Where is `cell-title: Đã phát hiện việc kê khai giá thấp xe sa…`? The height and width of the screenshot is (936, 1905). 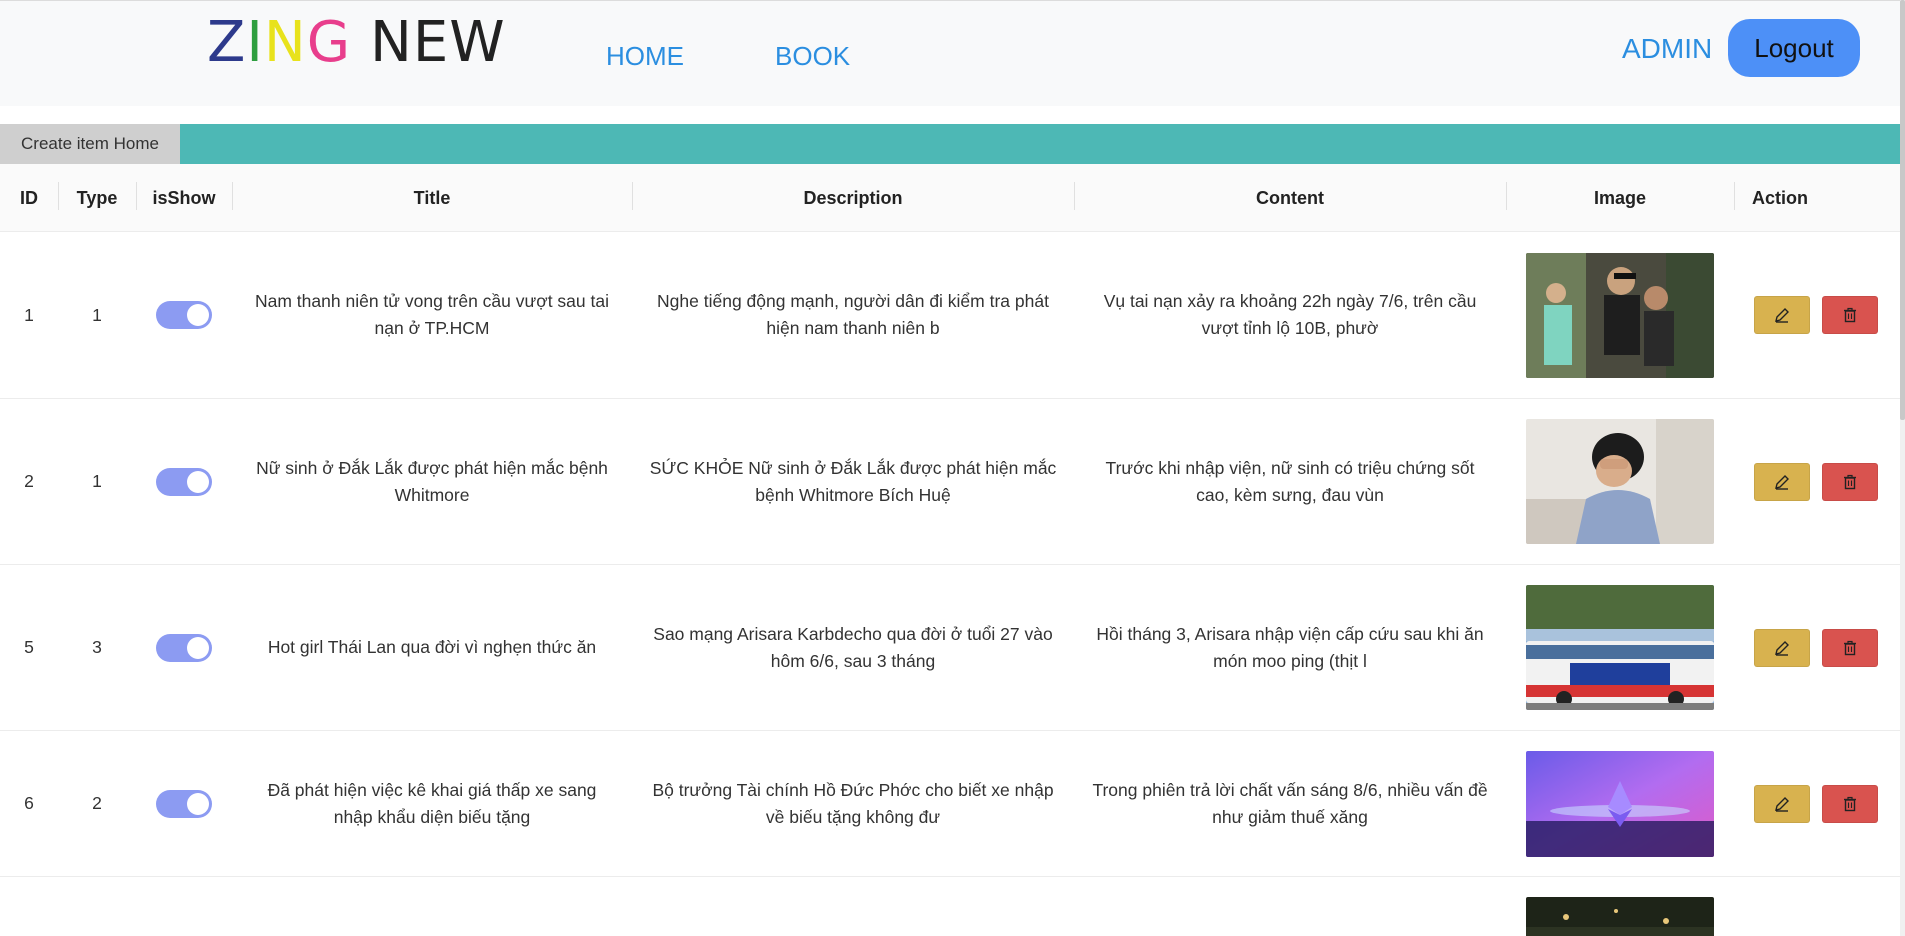
cell-title: Đã phát hiện việc kê khai giá thấp xe sa… is located at coordinates (432, 803).